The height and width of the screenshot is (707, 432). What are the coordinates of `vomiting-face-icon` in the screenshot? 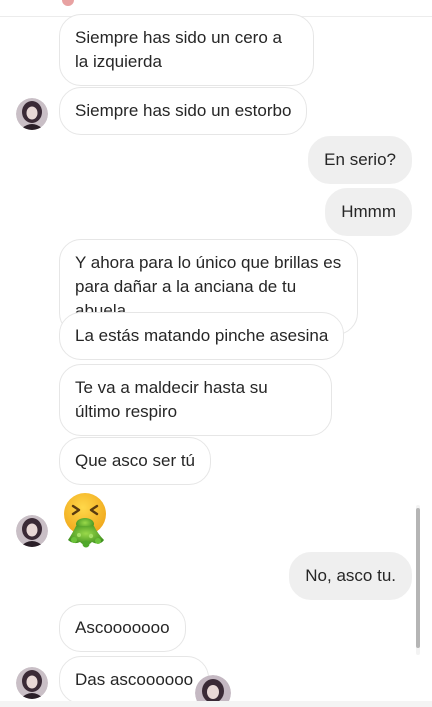 It's located at (85, 520).